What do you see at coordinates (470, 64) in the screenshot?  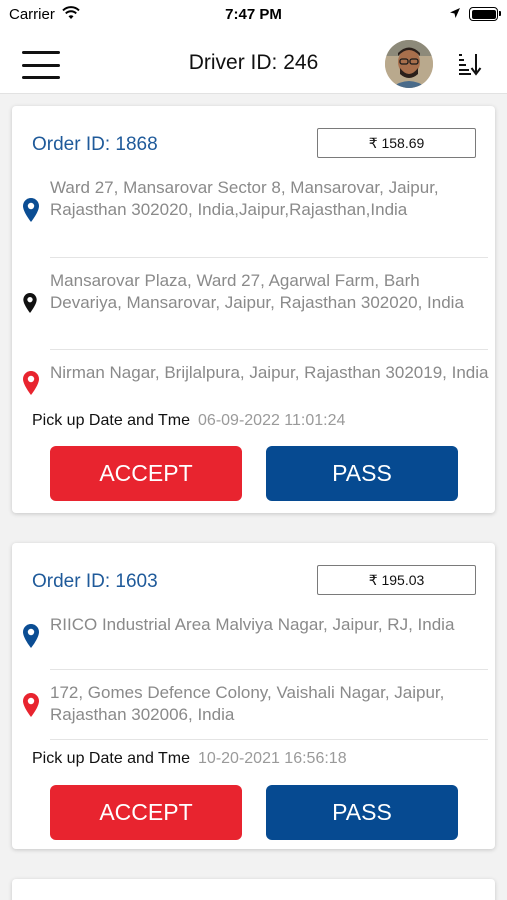 I see `sort-icon` at bounding box center [470, 64].